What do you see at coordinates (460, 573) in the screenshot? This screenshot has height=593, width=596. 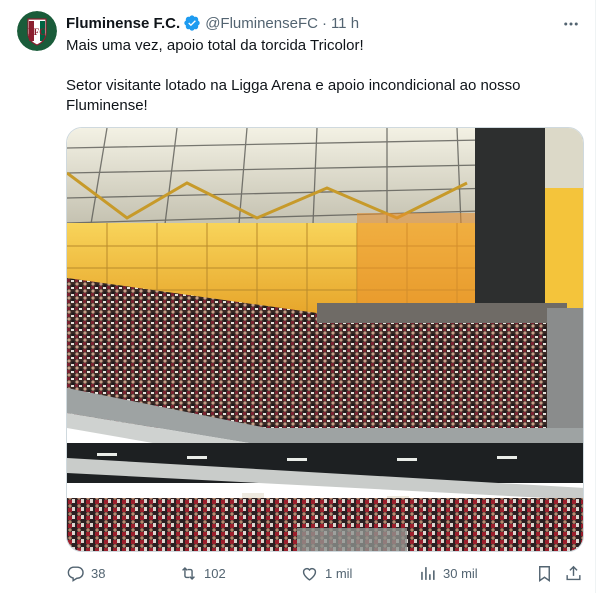 I see `views-count: 30 mil` at bounding box center [460, 573].